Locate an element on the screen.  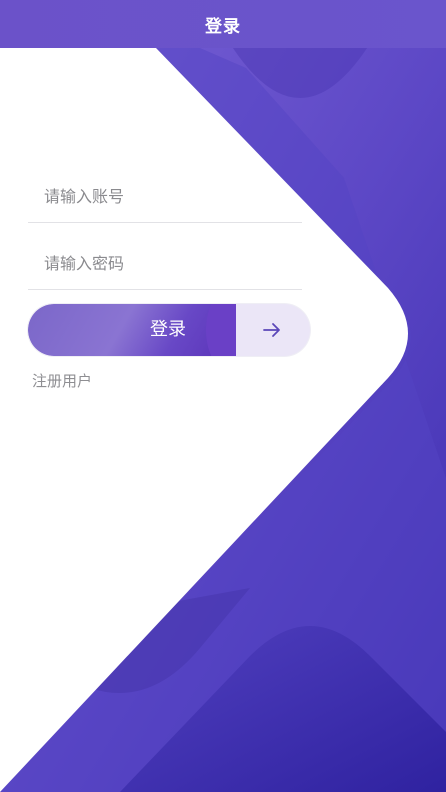
account-input is located at coordinates (169, 196).